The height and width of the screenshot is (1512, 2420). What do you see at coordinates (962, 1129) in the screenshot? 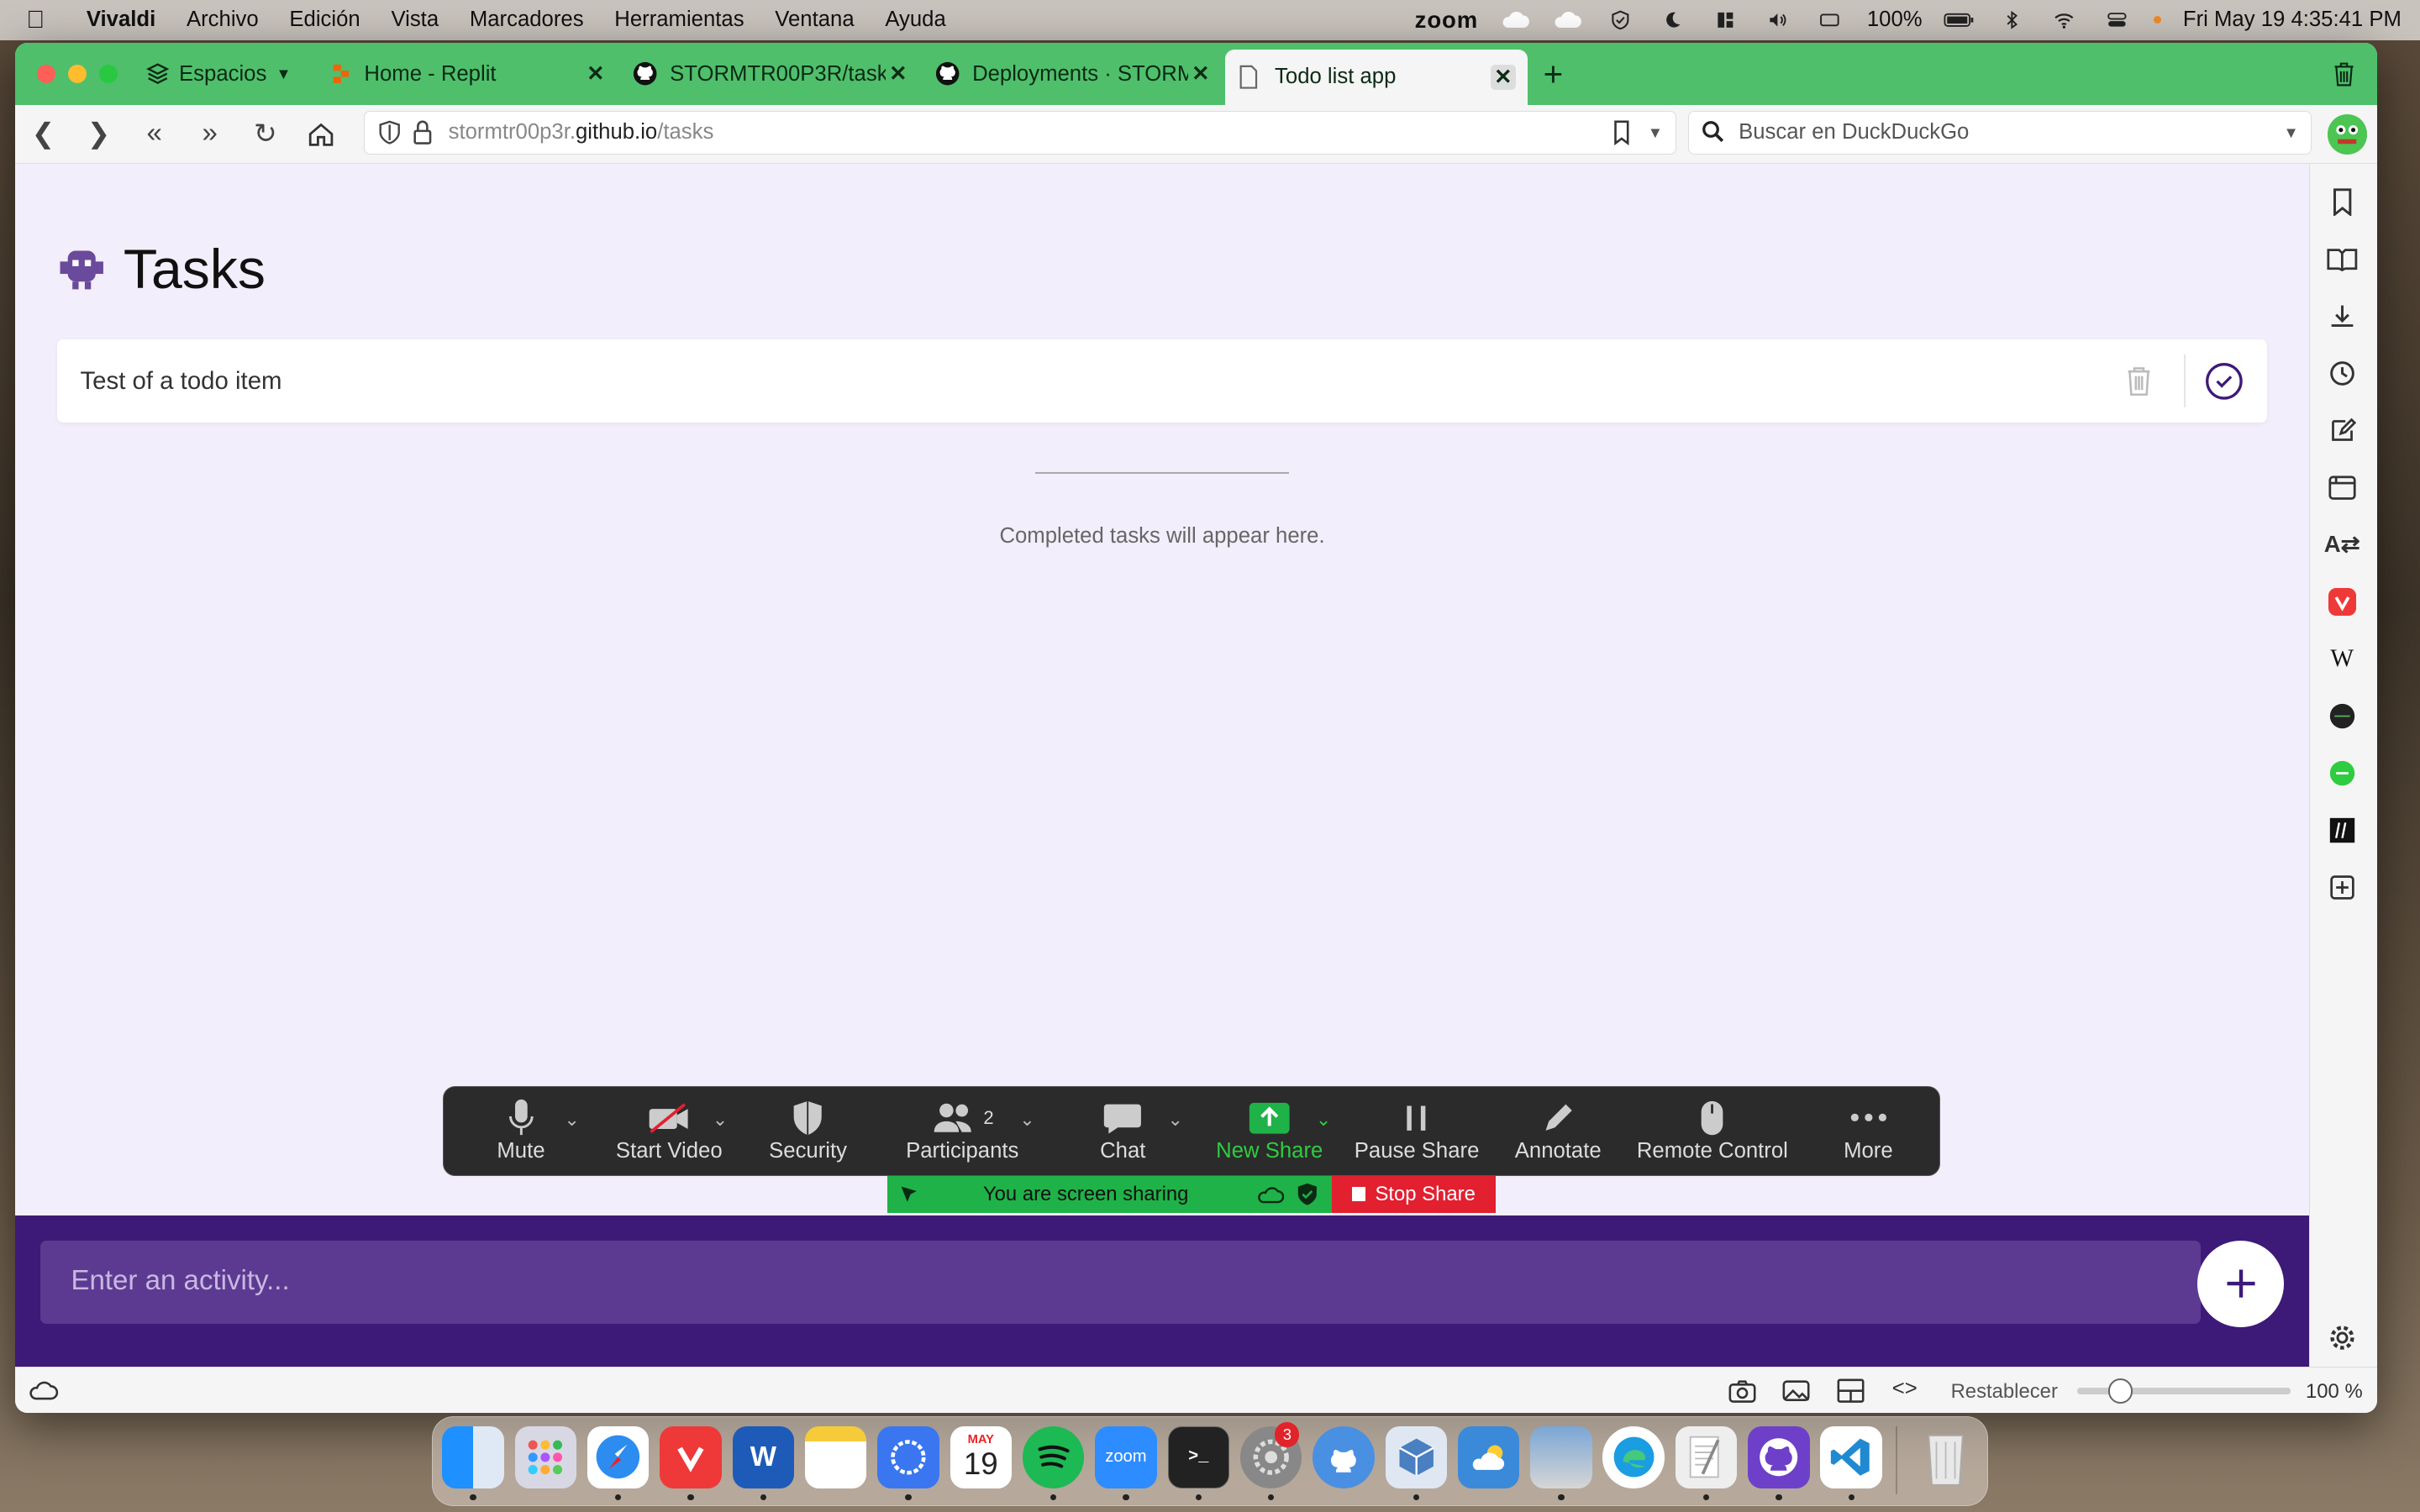
I see `participants-button: 2 Participants` at bounding box center [962, 1129].